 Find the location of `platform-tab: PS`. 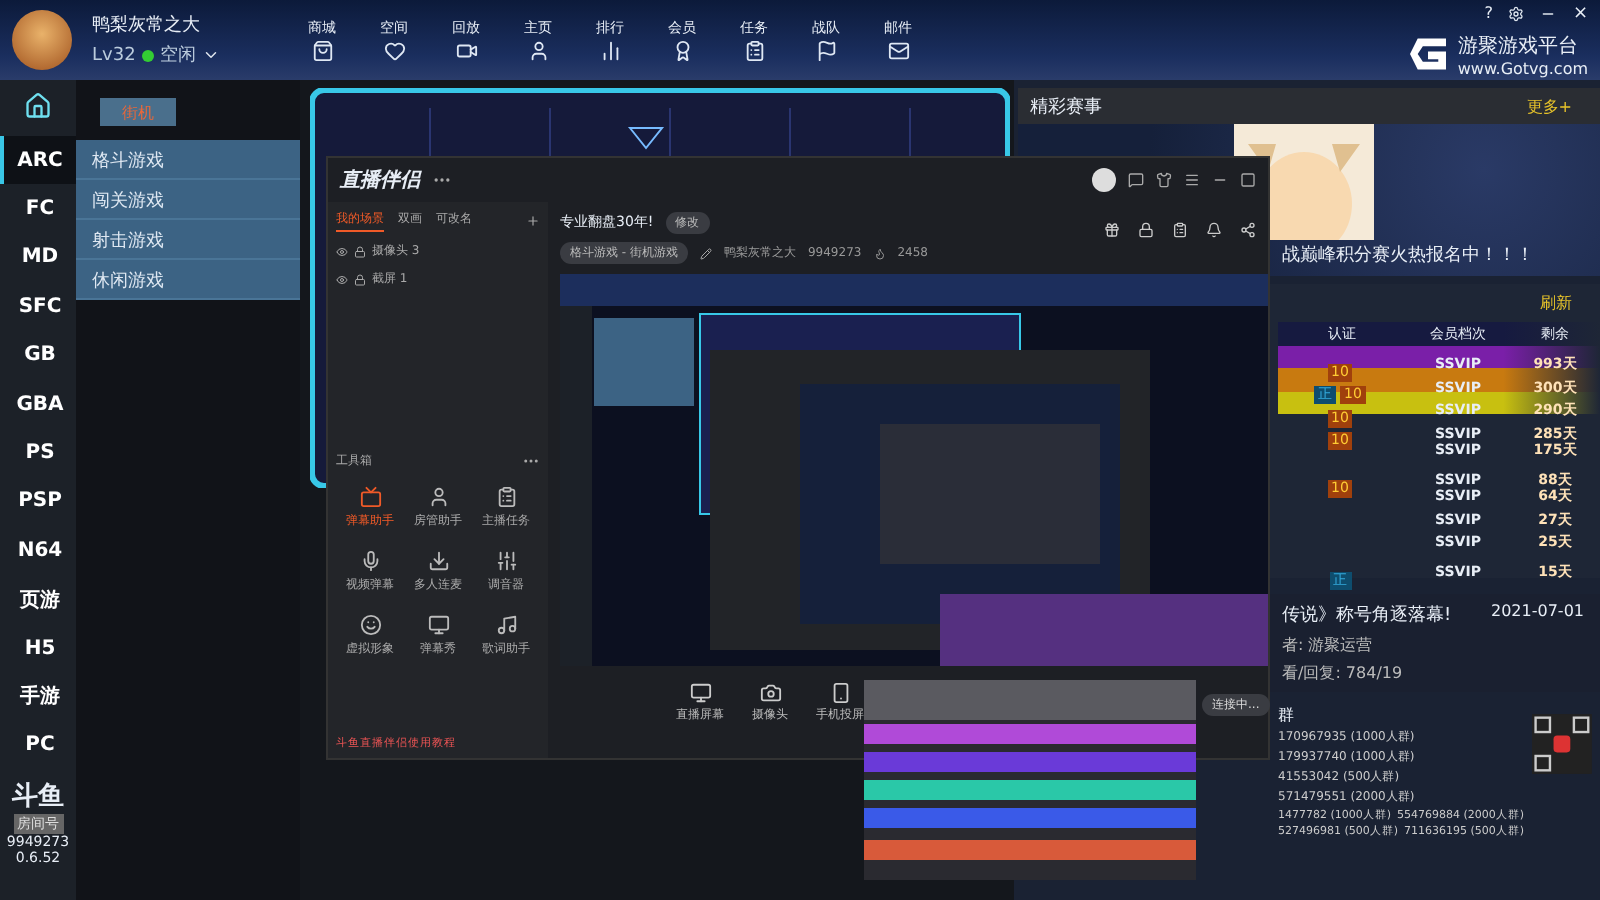

platform-tab: PS is located at coordinates (38, 453).